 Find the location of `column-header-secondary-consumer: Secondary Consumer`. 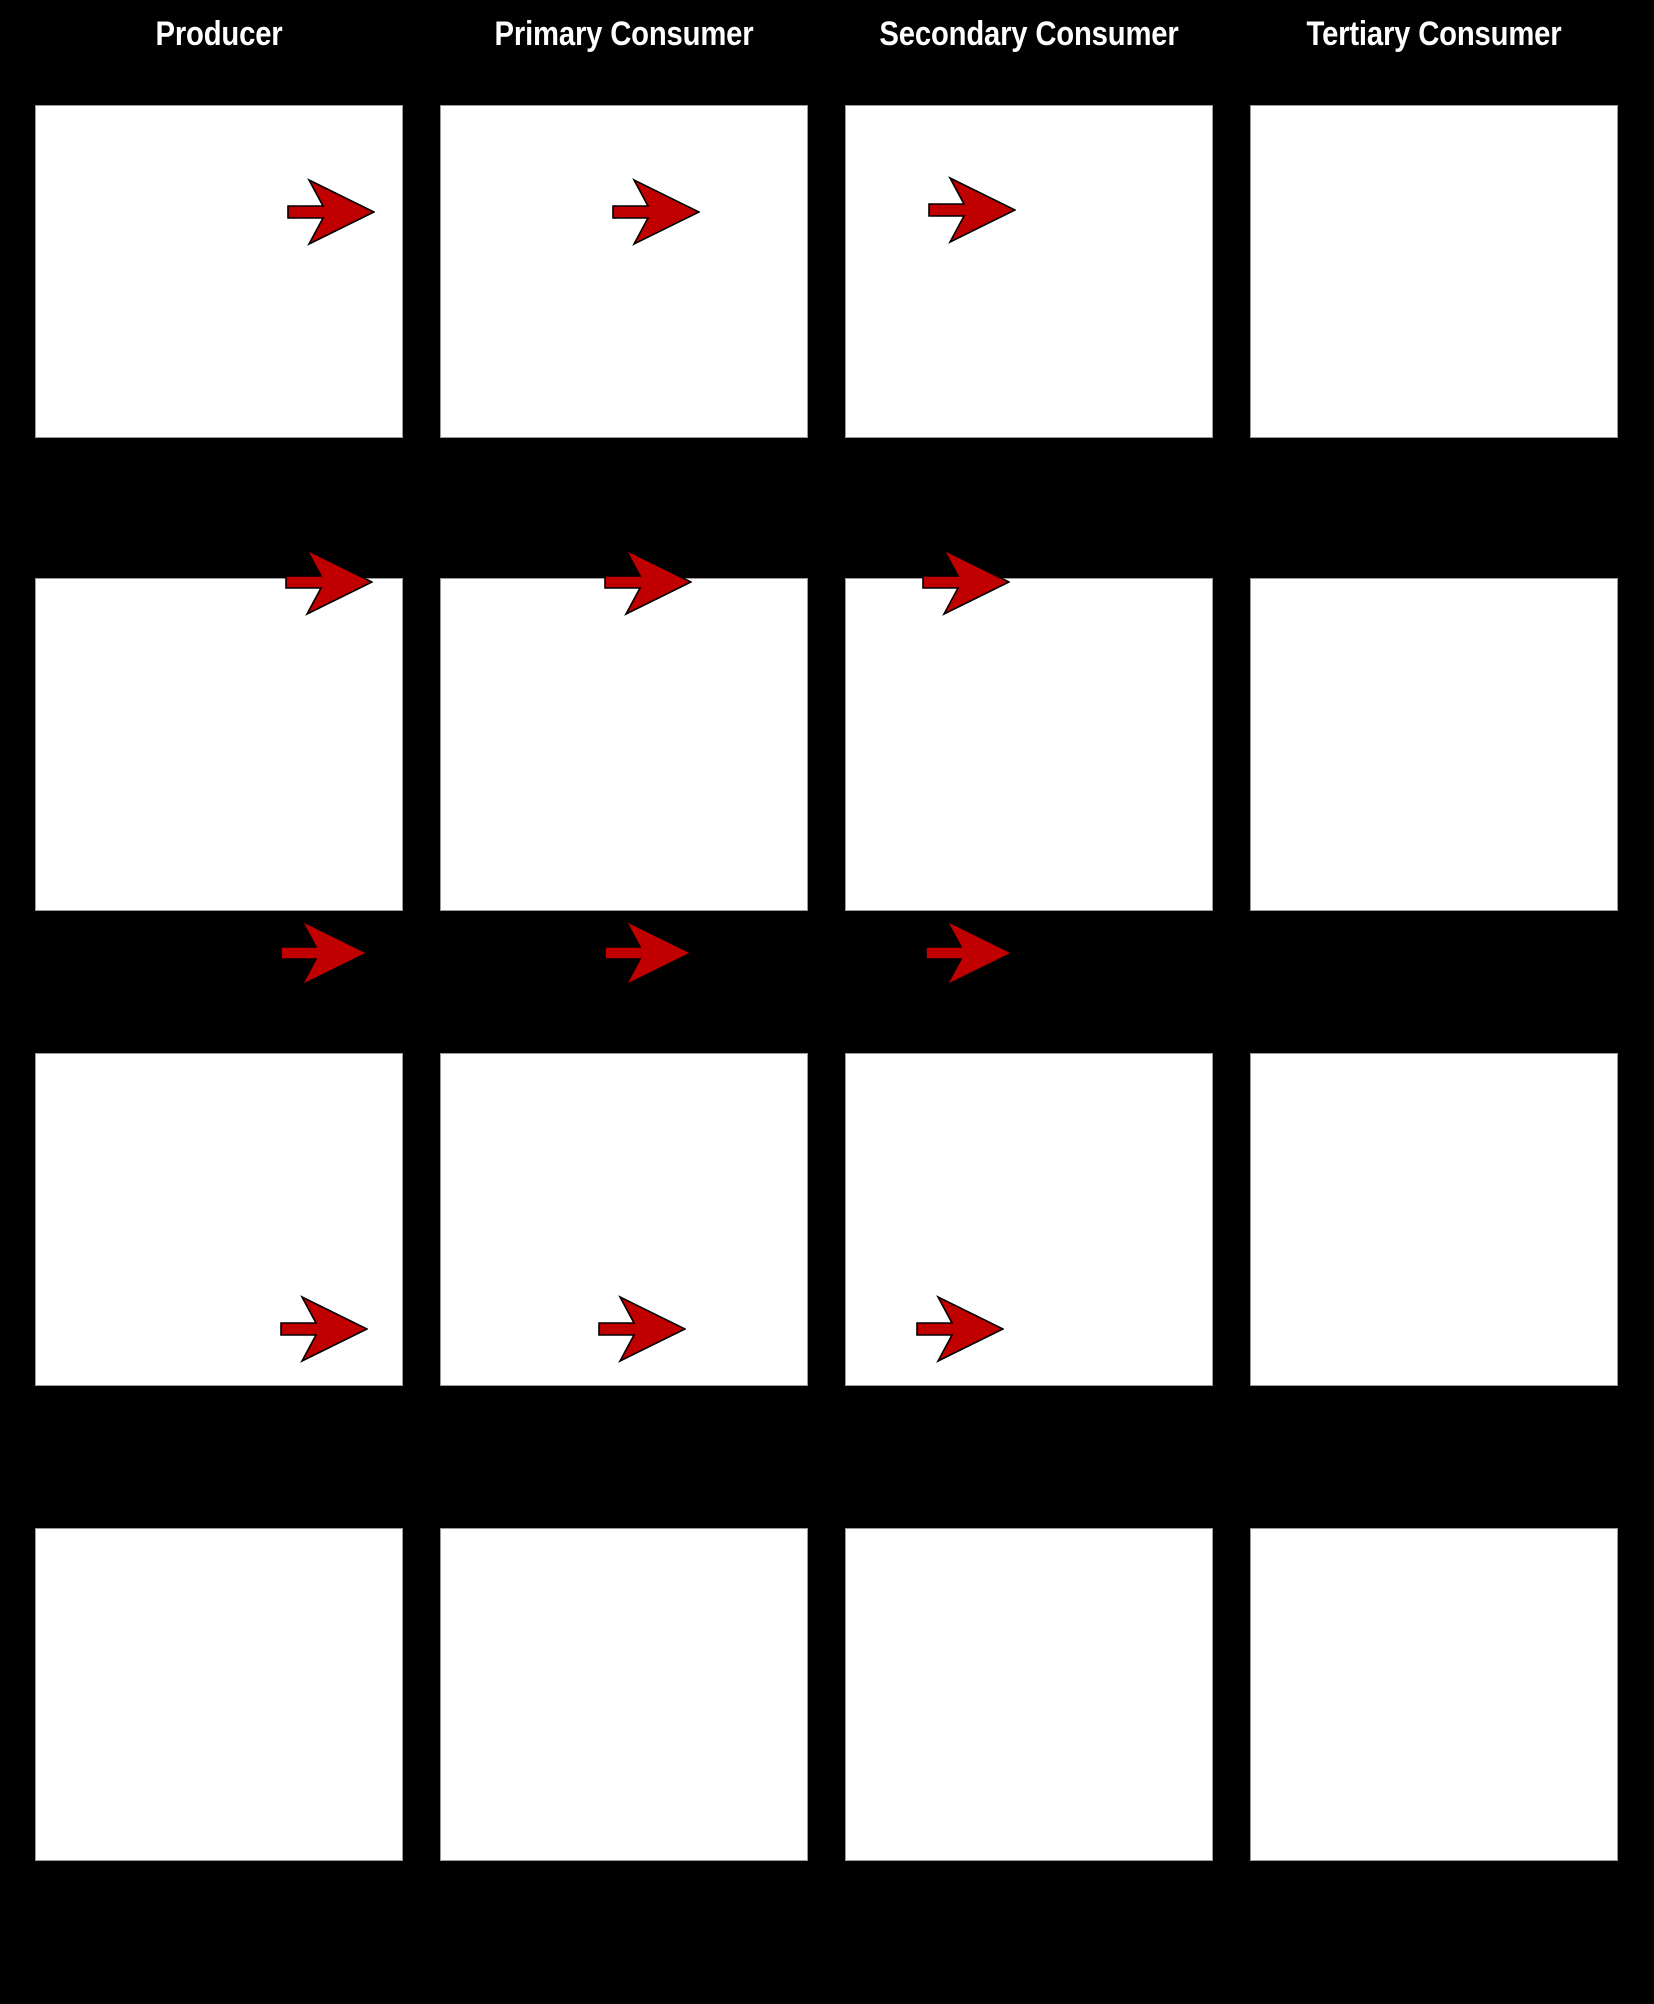

column-header-secondary-consumer: Secondary Consumer is located at coordinates (1029, 34).